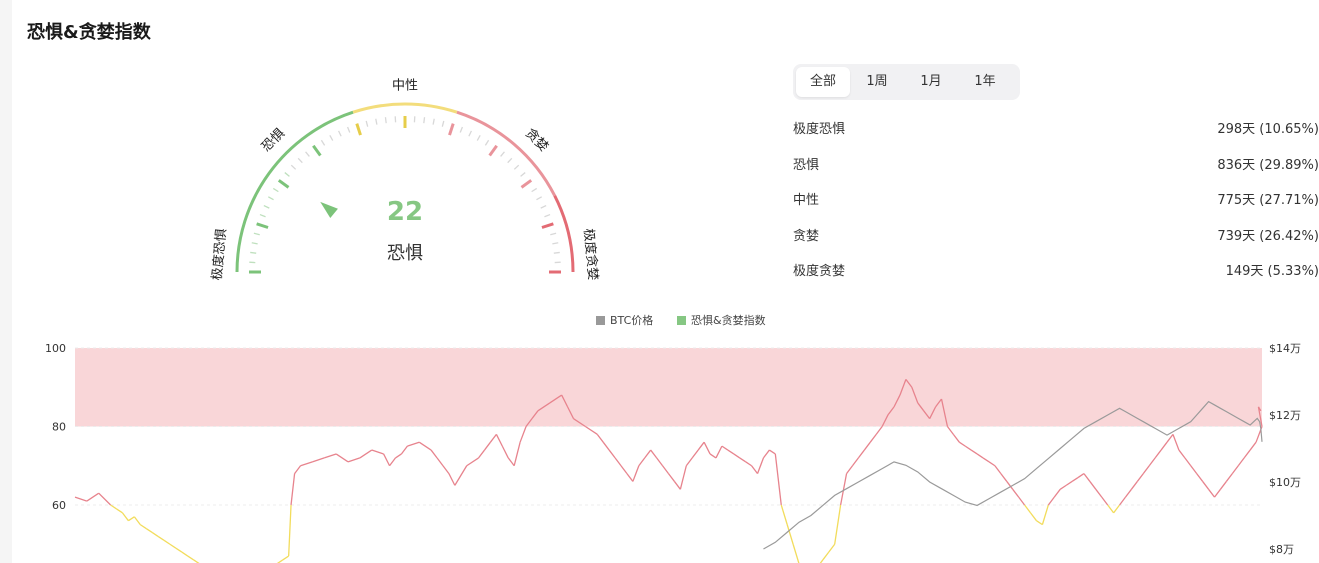 This screenshot has width=1319, height=563. Describe the element at coordinates (1056, 162) in the screenshot. I see `stat-row-fear: 恐惧 836天 (29.89%)` at that location.